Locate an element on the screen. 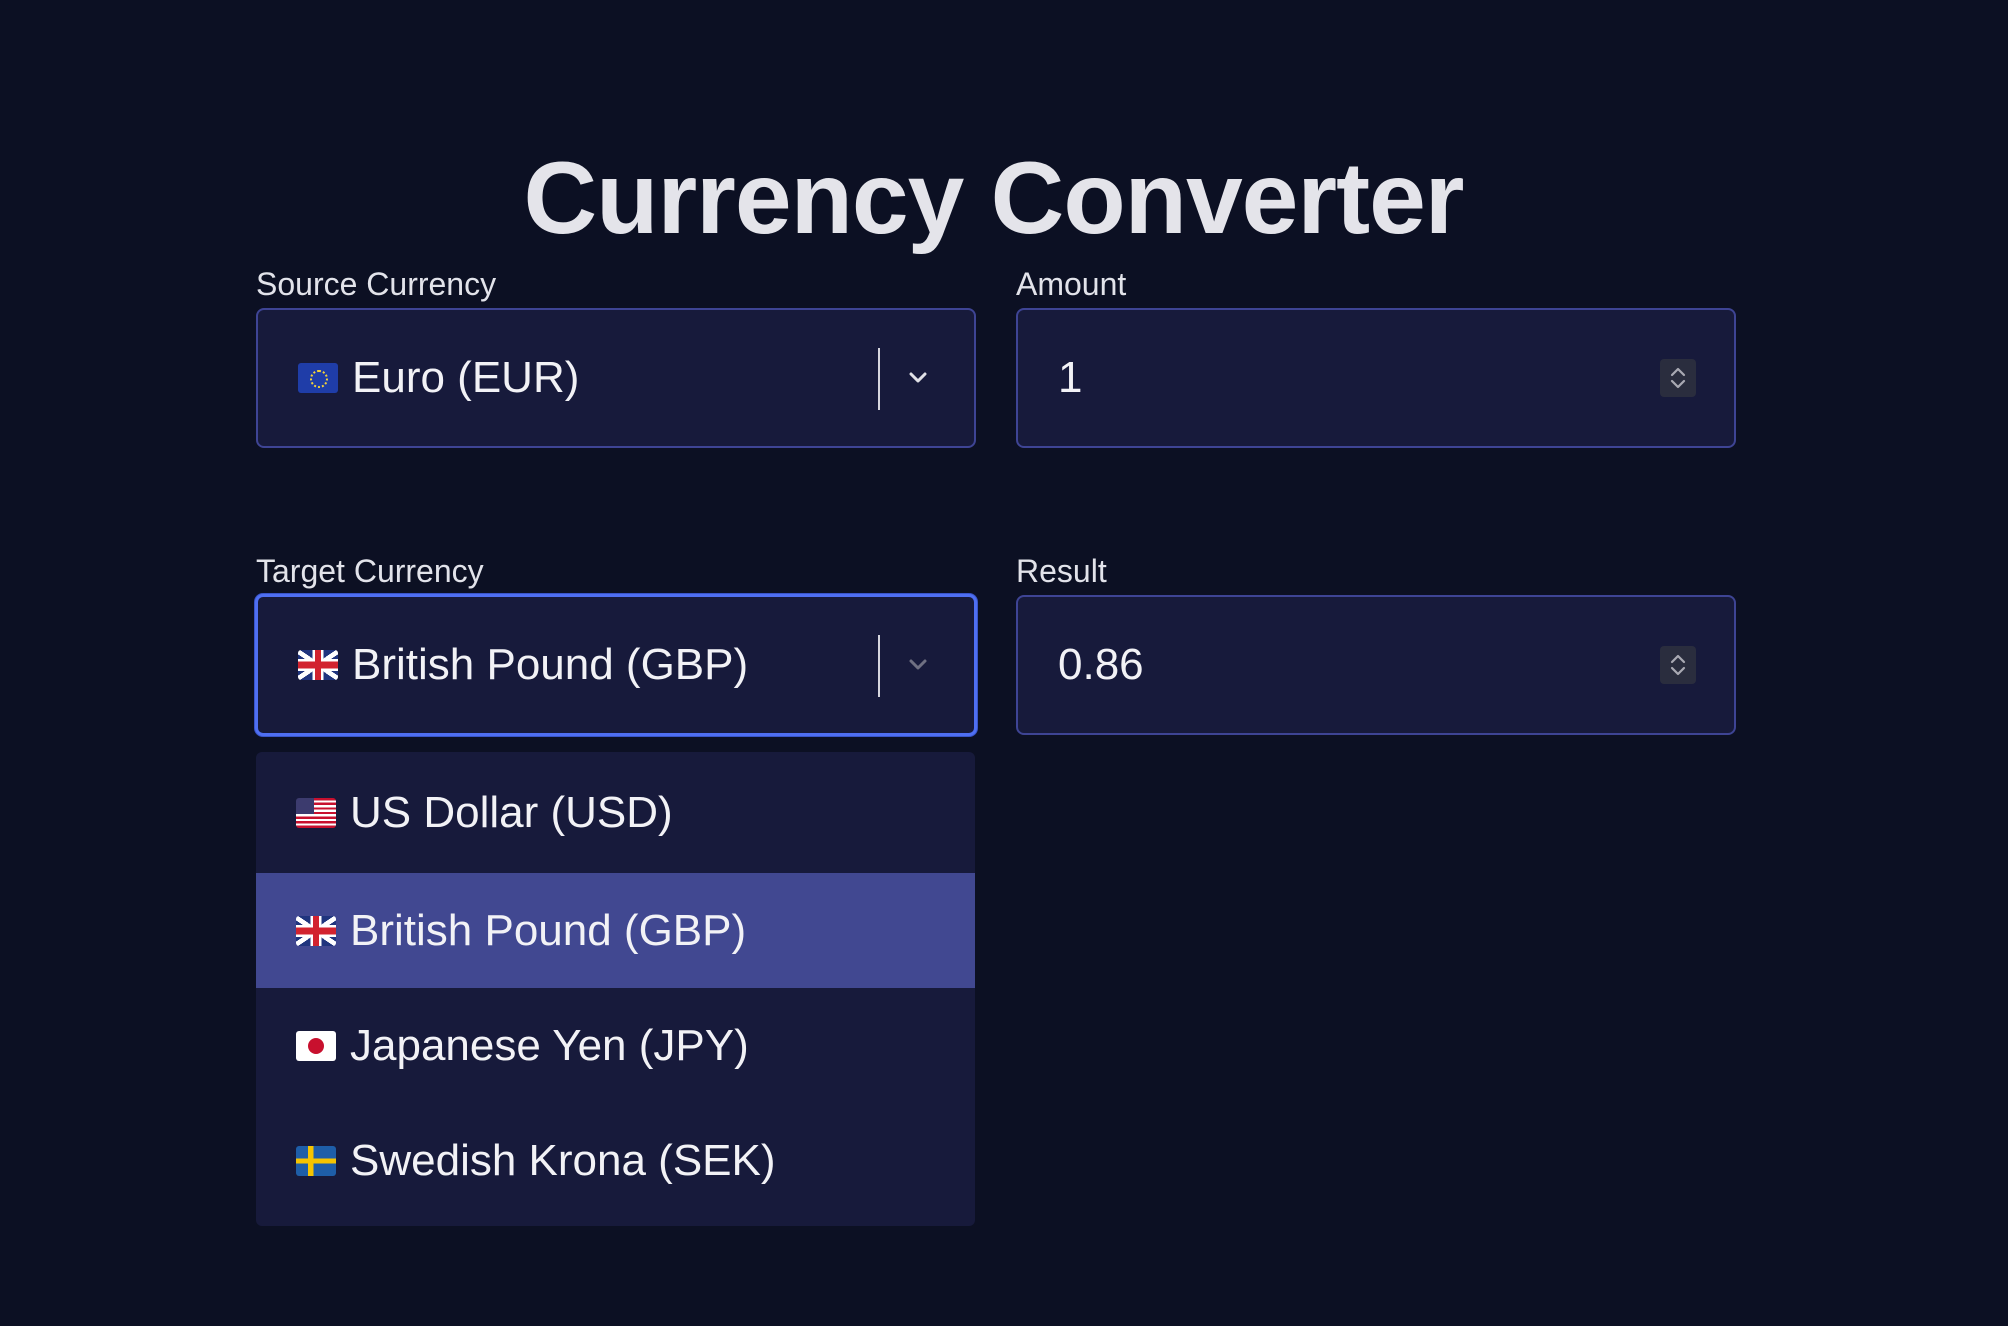 The height and width of the screenshot is (1326, 2008). option-usd: US Dollar (USD) is located at coordinates (615, 812).